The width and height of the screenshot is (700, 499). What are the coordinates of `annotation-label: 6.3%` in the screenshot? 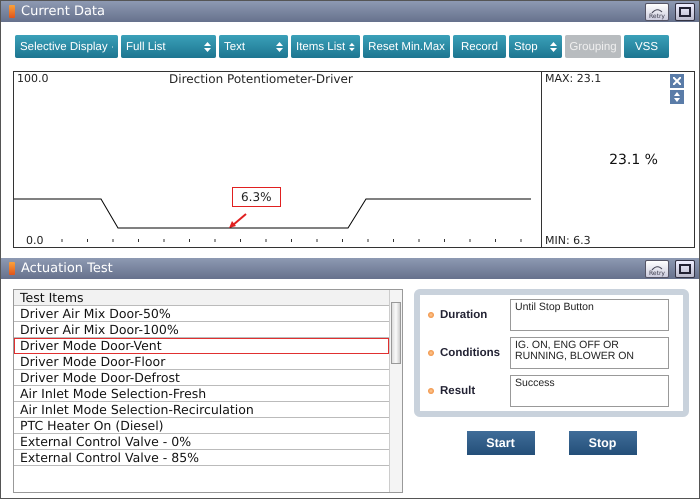 It's located at (256, 197).